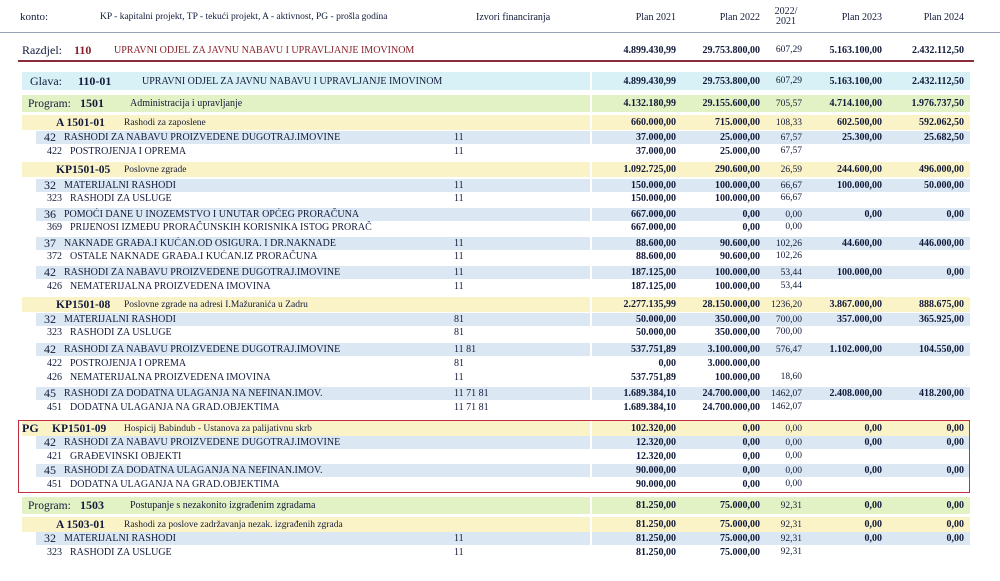 The width and height of the screenshot is (1000, 581). What do you see at coordinates (941, 243) in the screenshot?
I see `plan-2024: 446.000,00` at bounding box center [941, 243].